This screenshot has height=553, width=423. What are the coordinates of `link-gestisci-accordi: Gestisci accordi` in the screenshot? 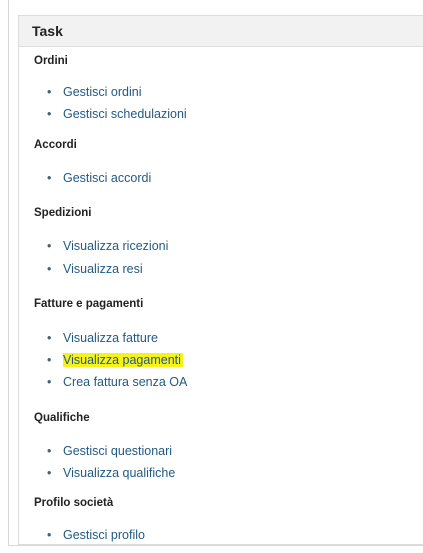 It's located at (107, 178).